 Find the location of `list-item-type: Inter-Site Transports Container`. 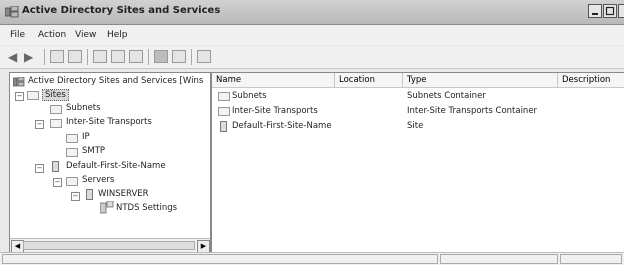

list-item-type: Inter-Site Transports Container is located at coordinates (472, 111).